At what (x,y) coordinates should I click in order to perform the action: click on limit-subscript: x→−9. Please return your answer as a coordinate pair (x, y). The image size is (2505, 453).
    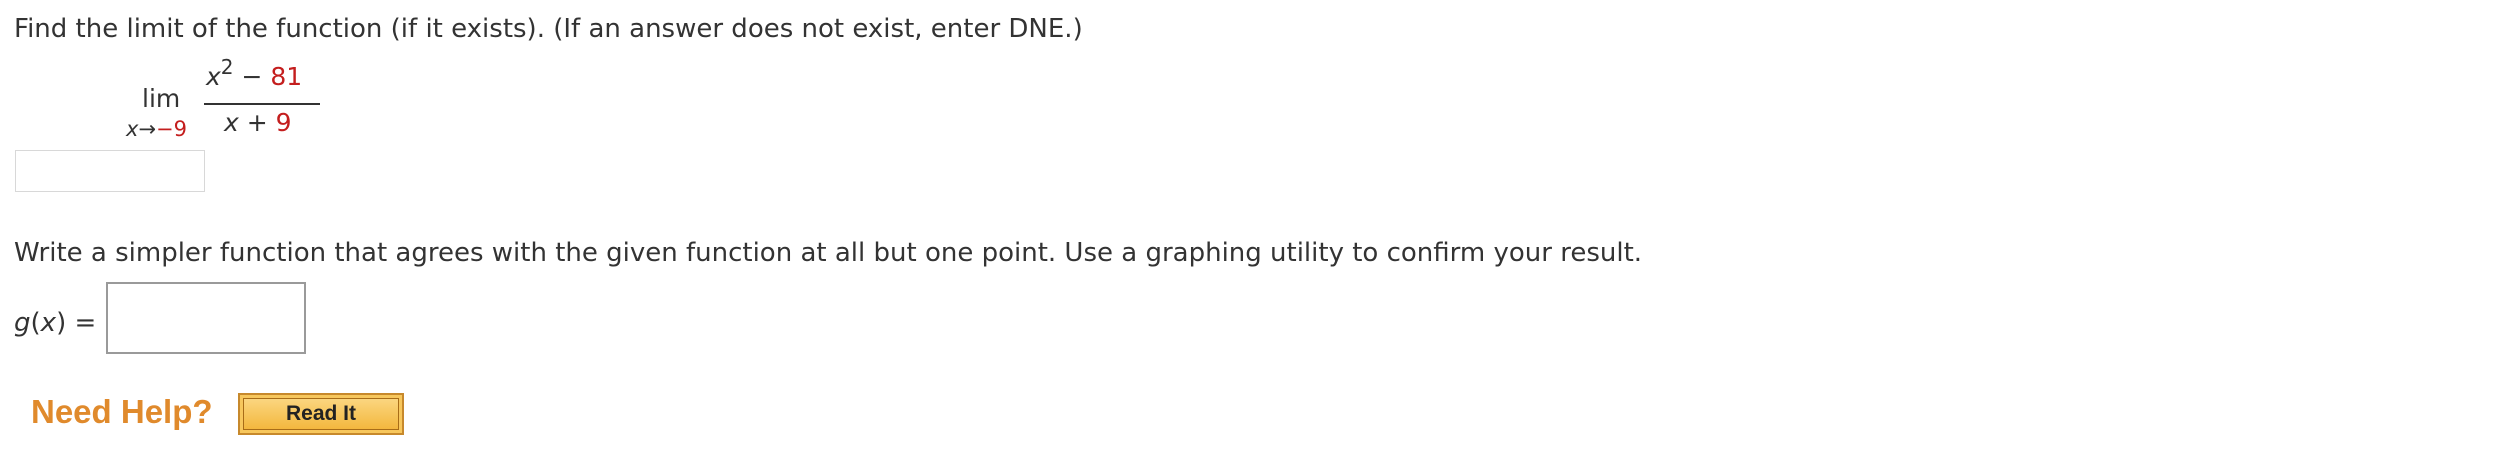
    Looking at the image, I should click on (156, 129).